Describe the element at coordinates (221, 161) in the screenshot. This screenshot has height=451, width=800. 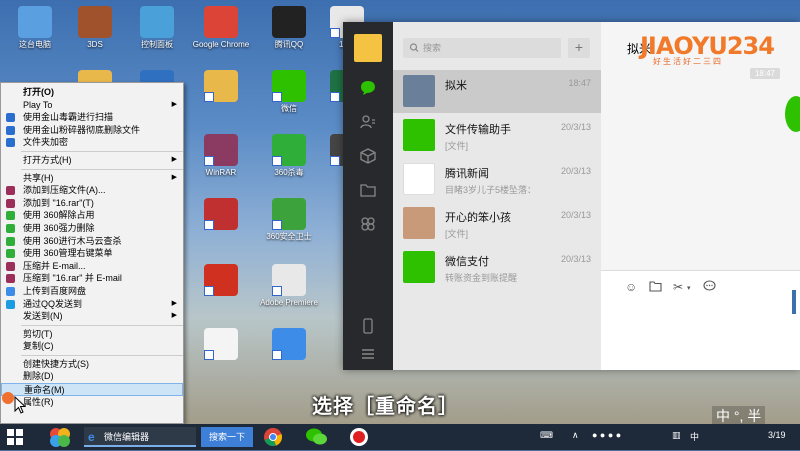
I see `desktop-icon-winrar: WinRAR` at that location.